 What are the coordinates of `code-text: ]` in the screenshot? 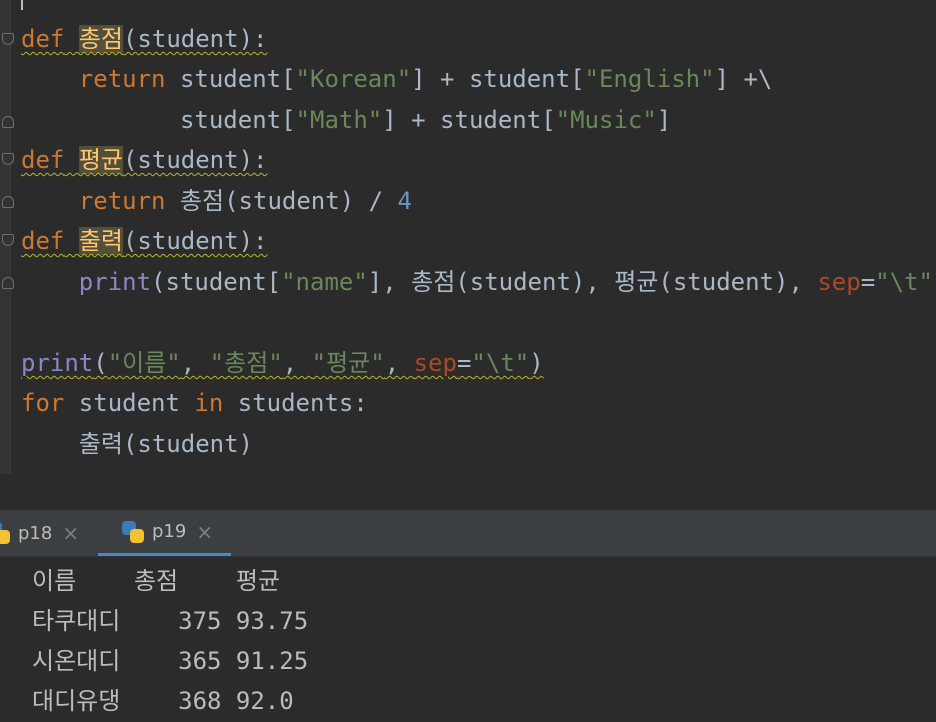 It's located at (664, 120).